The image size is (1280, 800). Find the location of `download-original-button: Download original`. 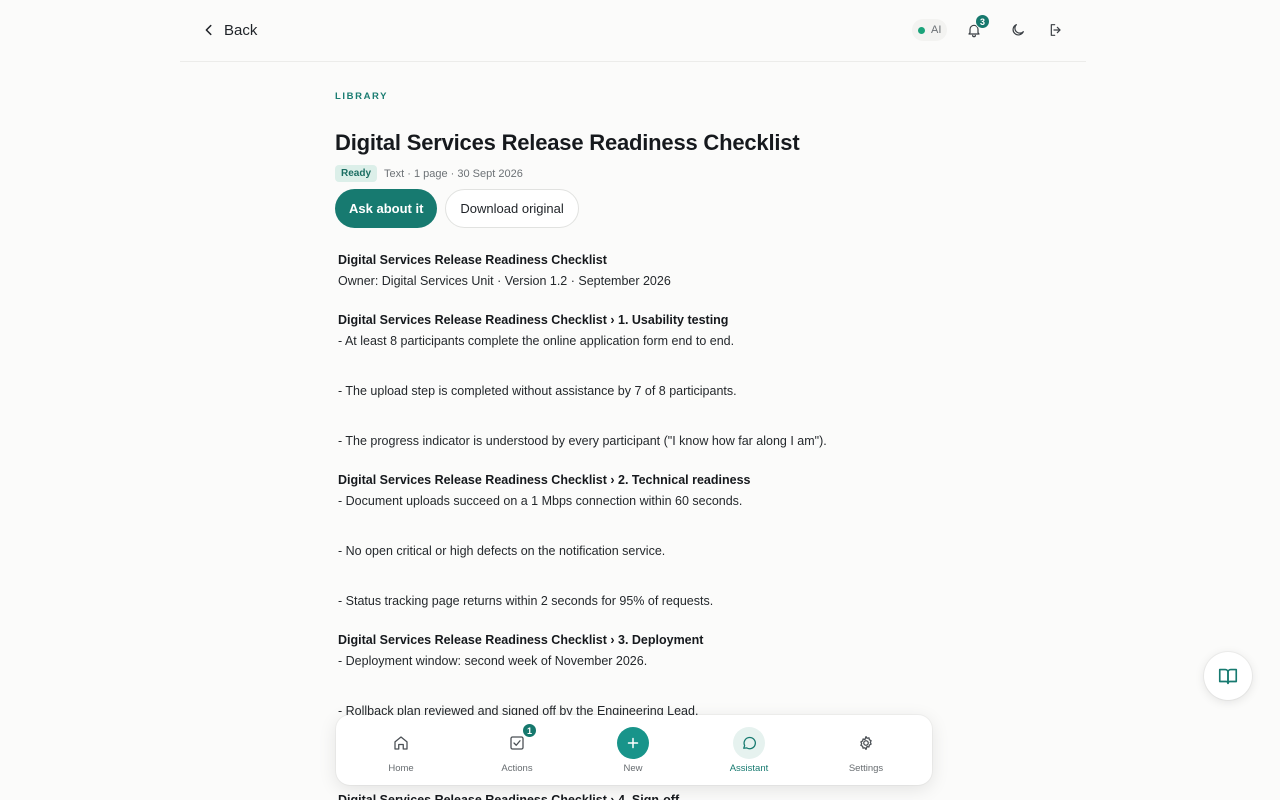

download-original-button: Download original is located at coordinates (512, 208).